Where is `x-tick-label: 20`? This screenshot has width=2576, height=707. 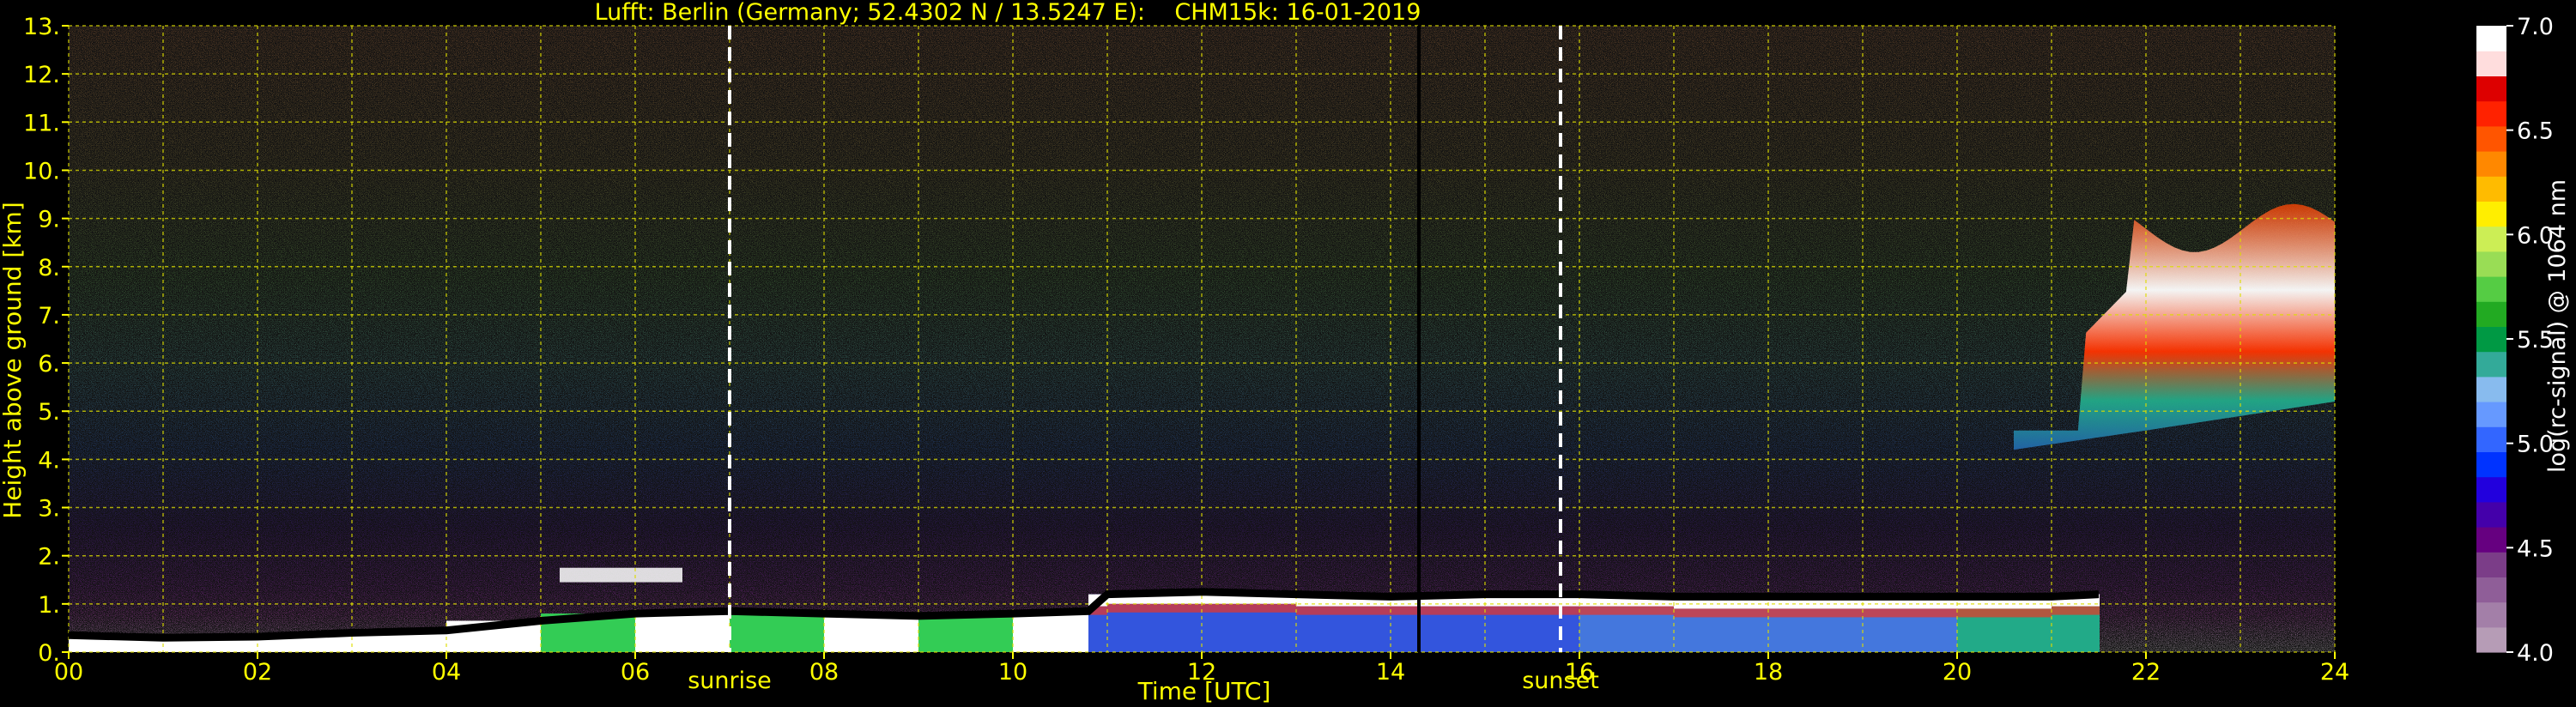
x-tick-label: 20 is located at coordinates (1957, 672).